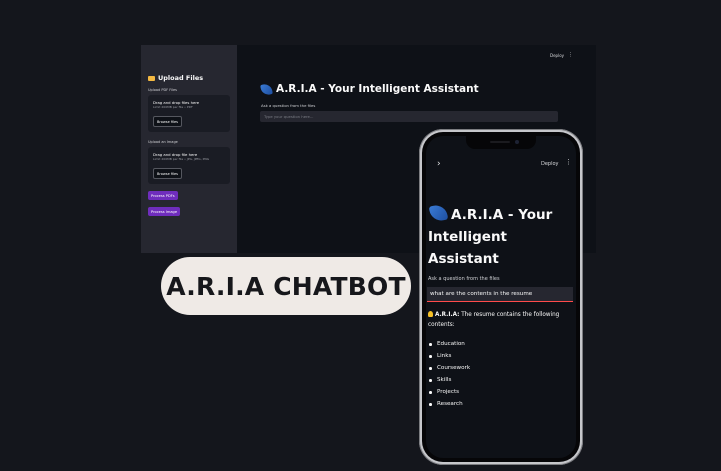  Describe the element at coordinates (448, 356) in the screenshot. I see `list-item: Links` at that location.